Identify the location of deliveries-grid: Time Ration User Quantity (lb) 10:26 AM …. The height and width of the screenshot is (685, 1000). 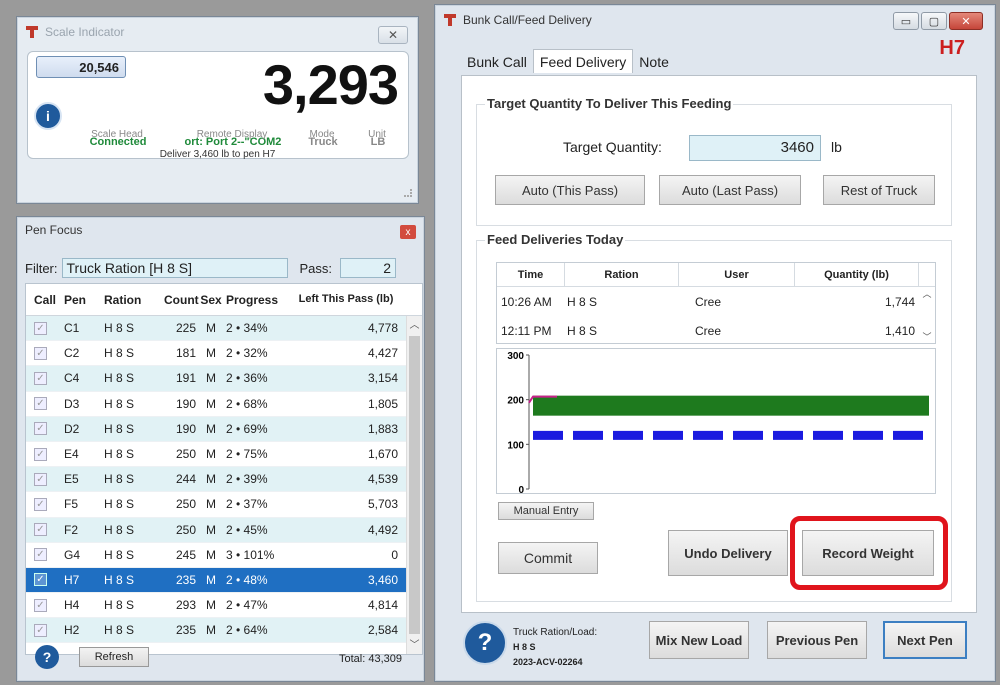
(716, 303).